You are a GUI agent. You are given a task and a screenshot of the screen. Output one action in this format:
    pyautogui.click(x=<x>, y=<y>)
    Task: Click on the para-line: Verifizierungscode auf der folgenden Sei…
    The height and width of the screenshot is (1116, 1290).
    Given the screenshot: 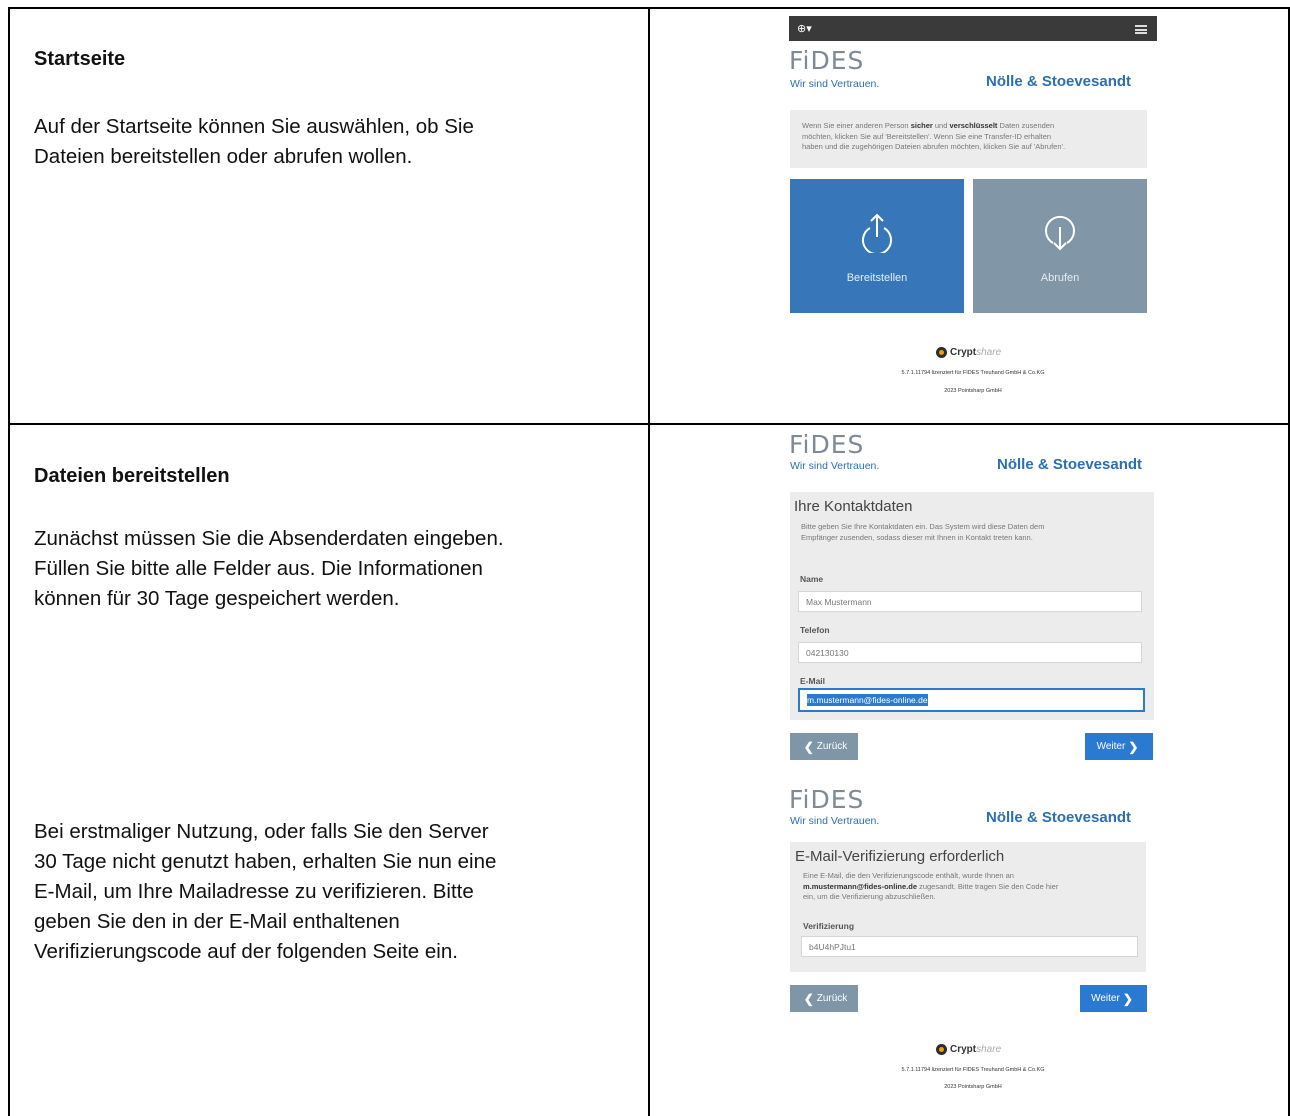 What is the action you would take?
    pyautogui.click(x=246, y=951)
    